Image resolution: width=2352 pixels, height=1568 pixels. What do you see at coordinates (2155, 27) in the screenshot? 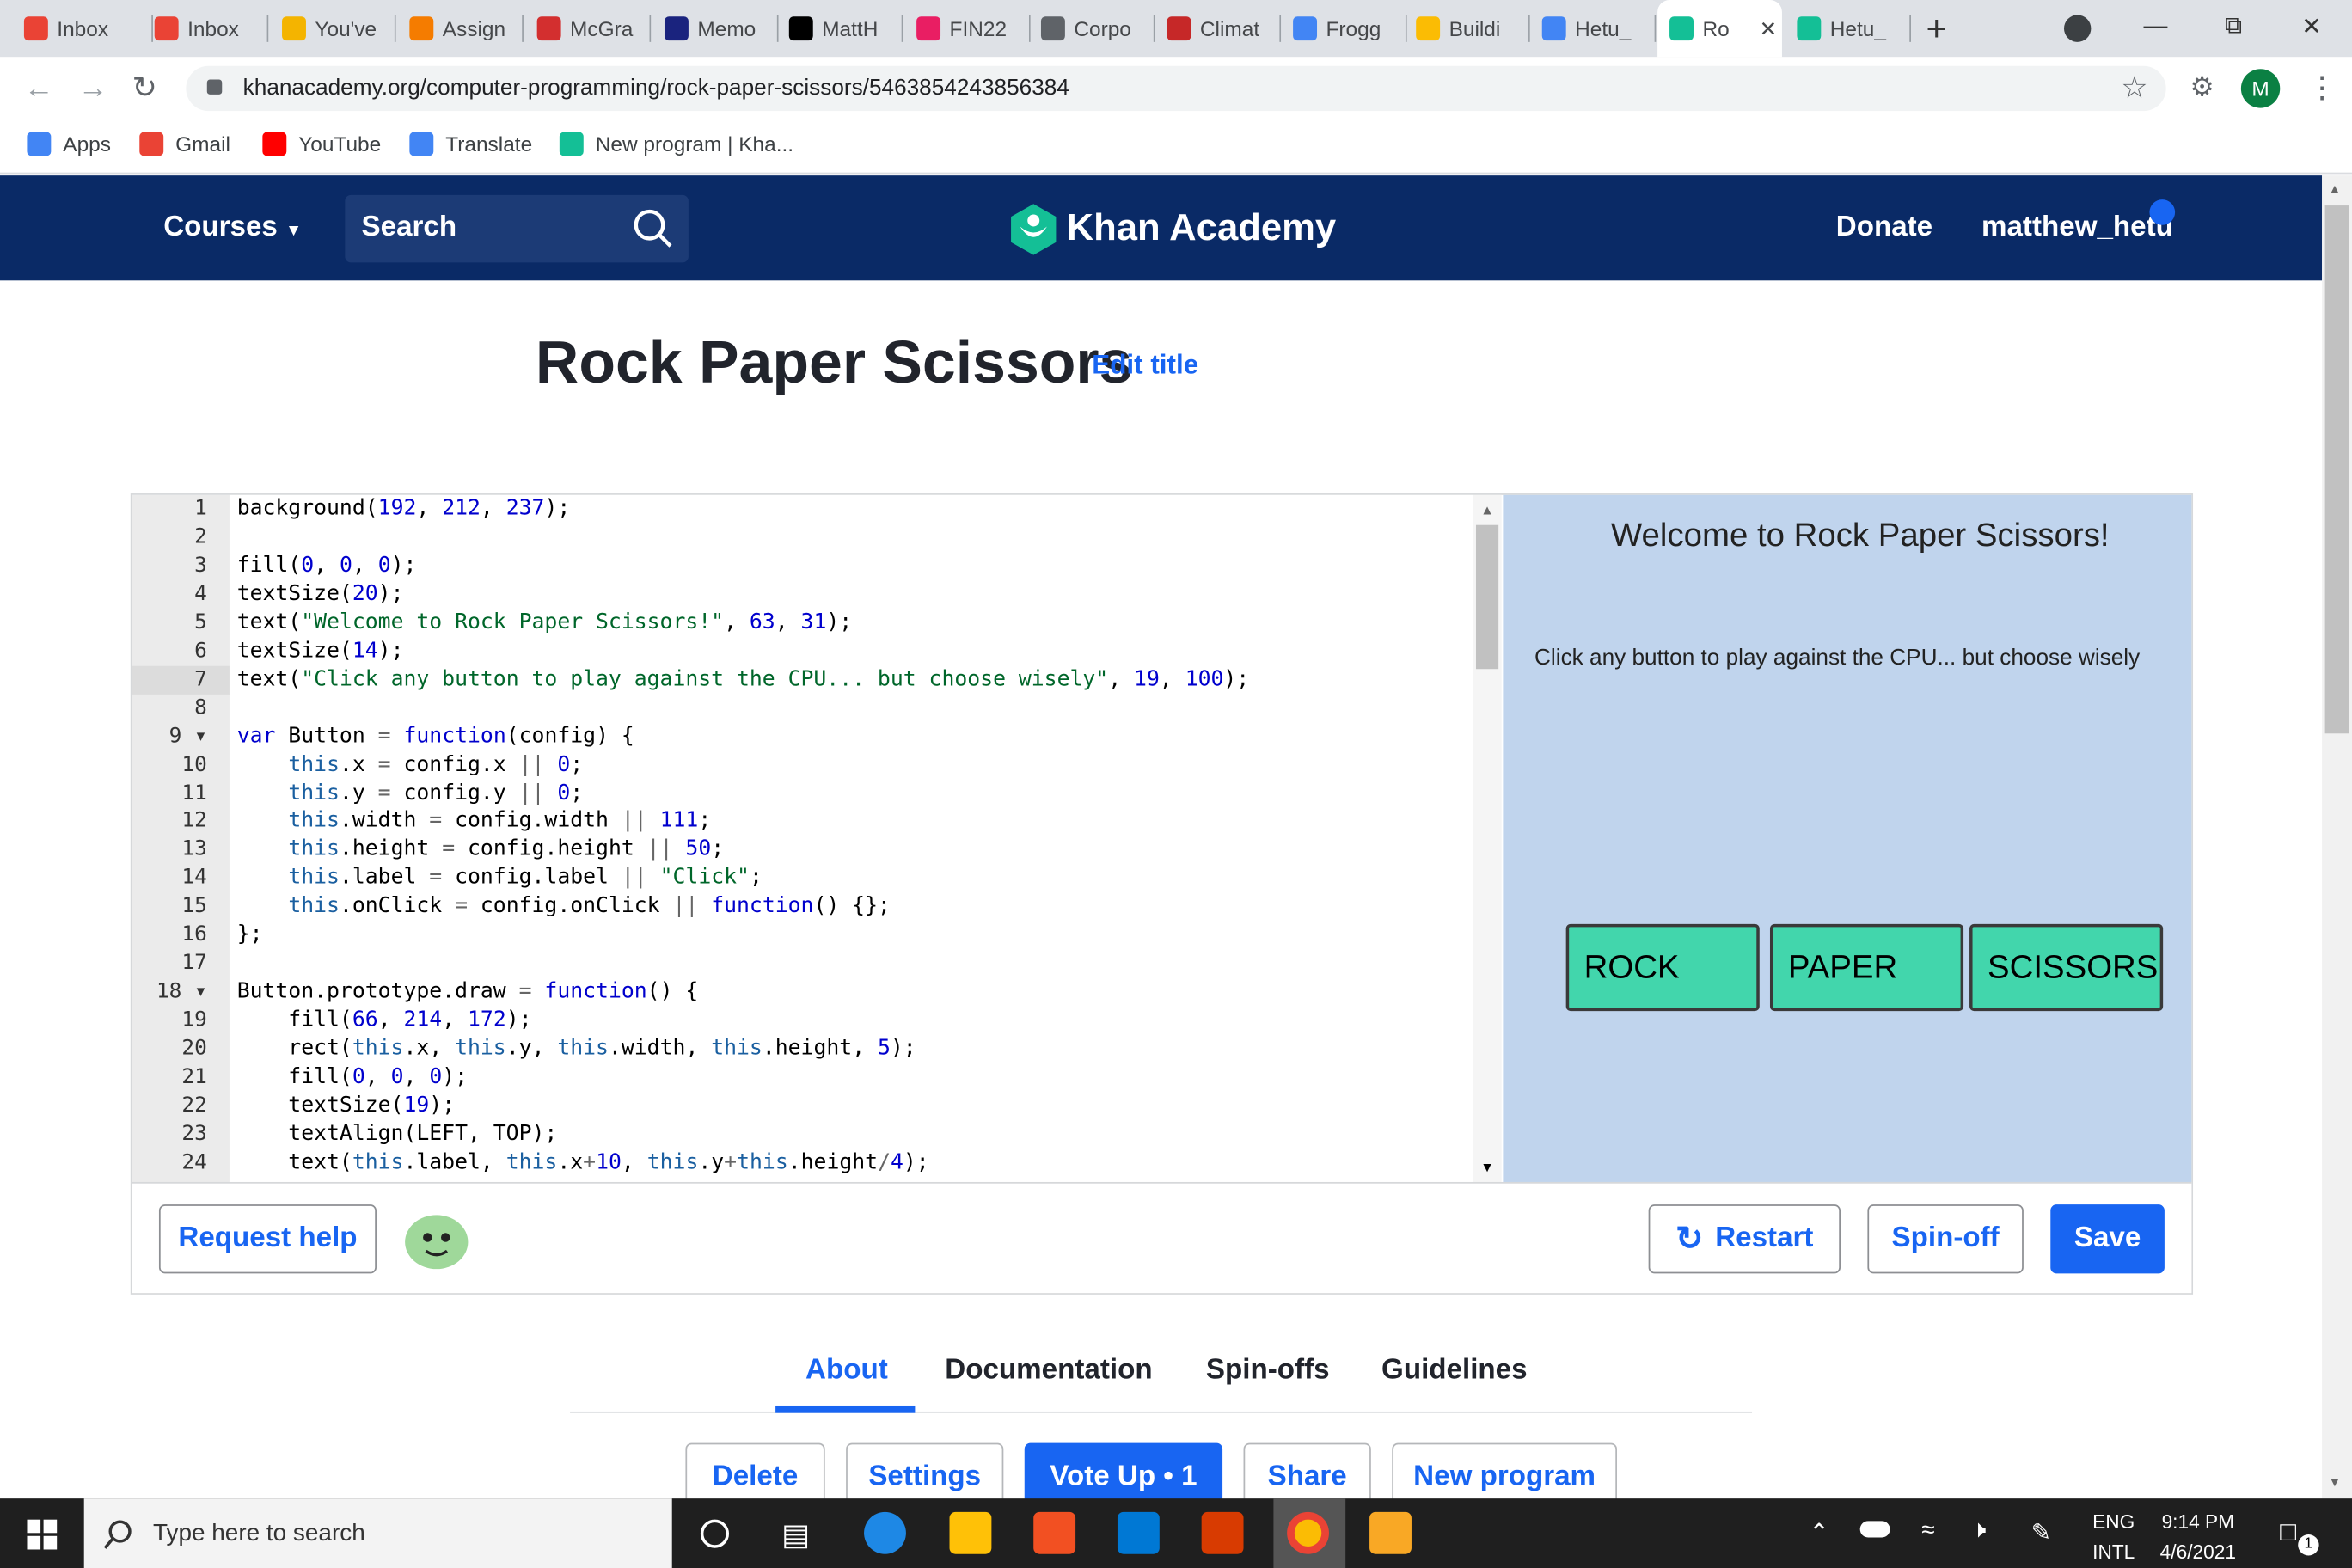
I see `minimize-button: —` at bounding box center [2155, 27].